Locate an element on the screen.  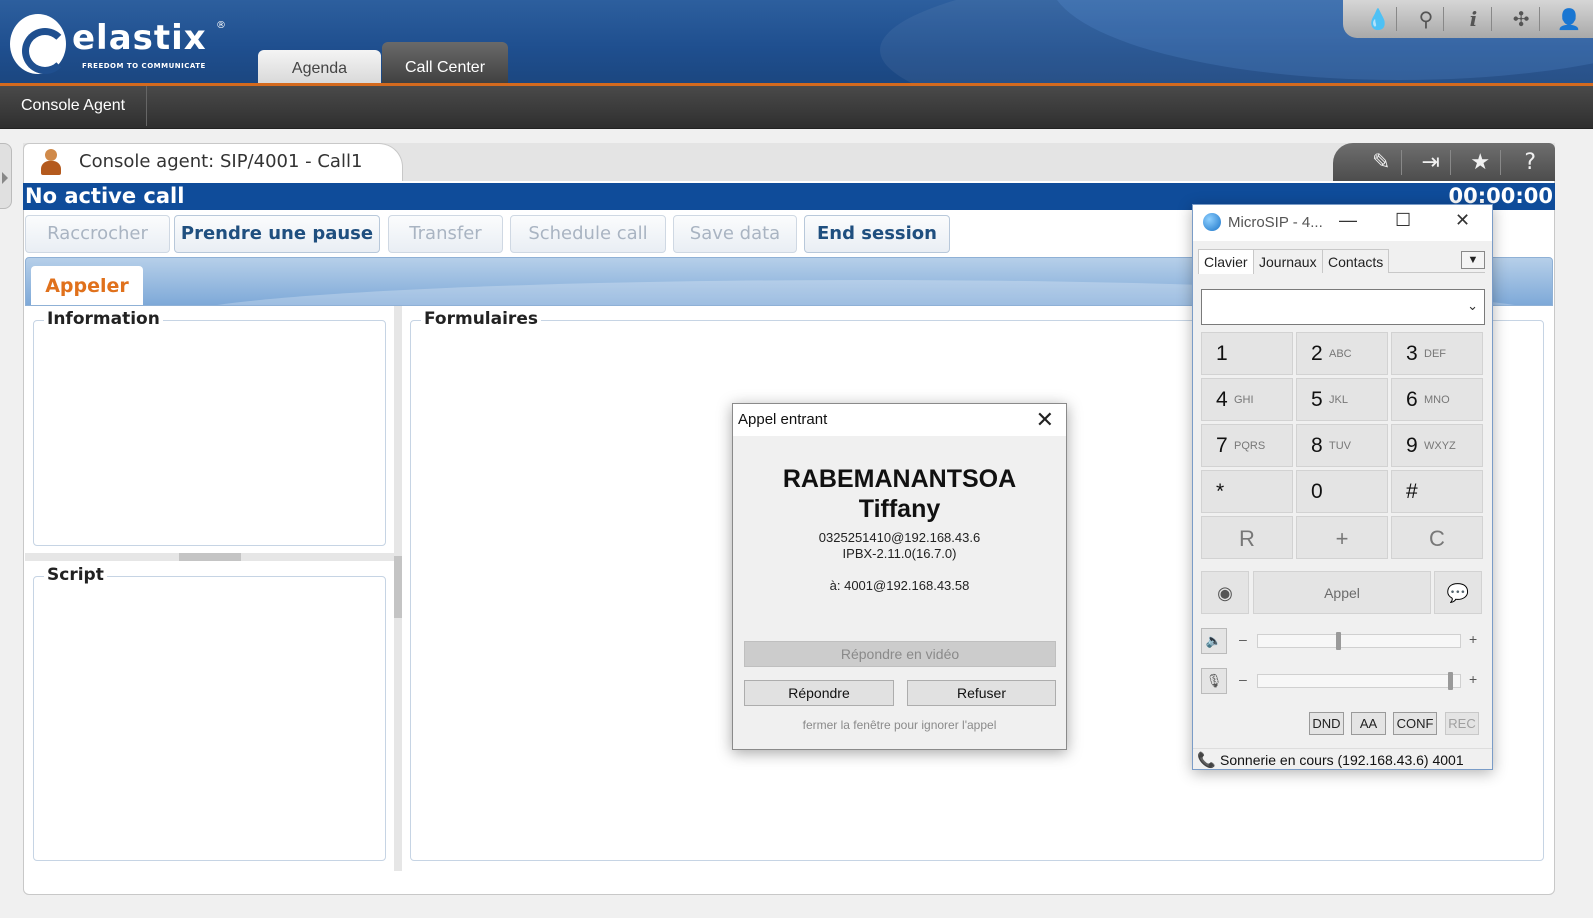
caller-user-agent: IPBX-2.11.0(16.7.0) is located at coordinates (899, 553).